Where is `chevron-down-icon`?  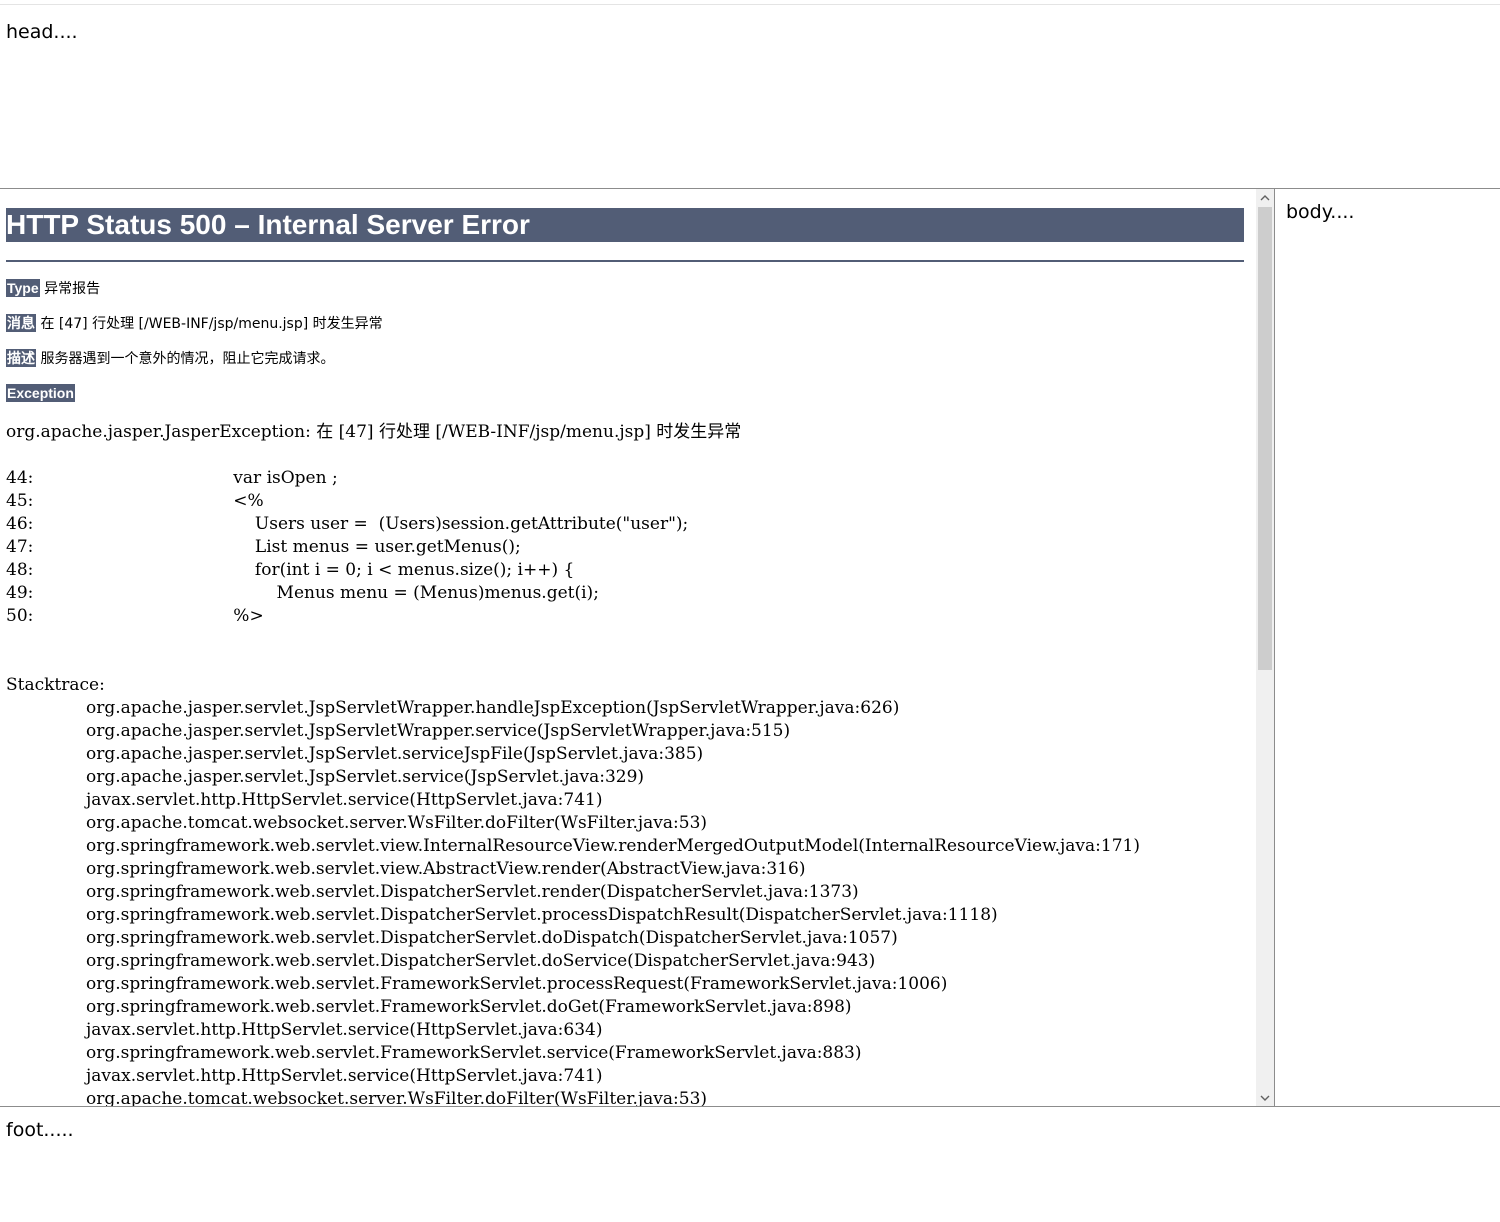
chevron-down-icon is located at coordinates (1265, 1097).